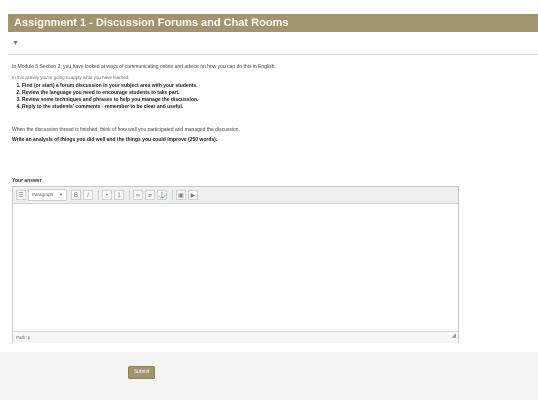  Describe the element at coordinates (235, 195) in the screenshot. I see `editor-toolbar: ☰ Paragraph ▼ B I • 1 ∞ ⌀ ⚓ ▣ ▶` at that location.